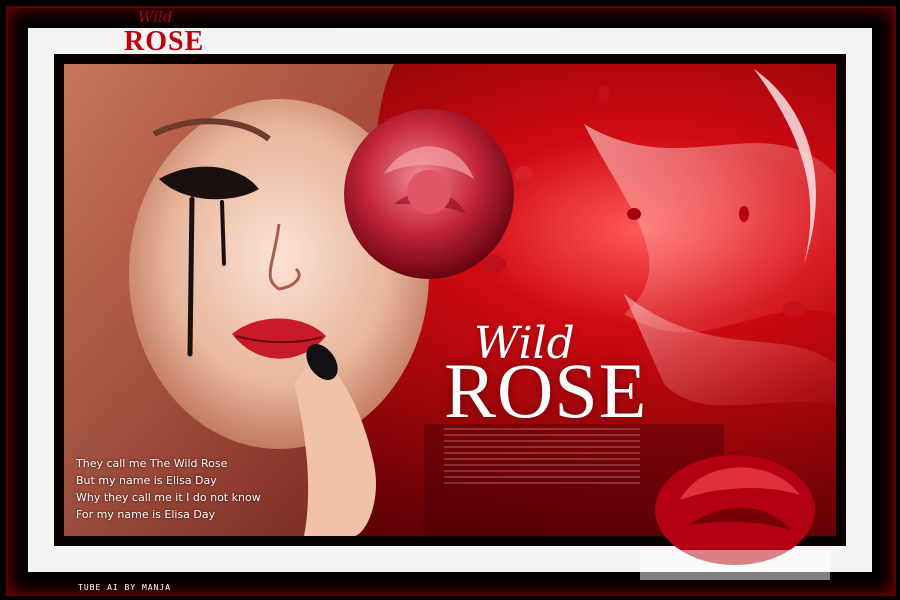 This screenshot has width=900, height=600. I want to click on lyric-line: They call me The Wild Rose, so click(152, 463).